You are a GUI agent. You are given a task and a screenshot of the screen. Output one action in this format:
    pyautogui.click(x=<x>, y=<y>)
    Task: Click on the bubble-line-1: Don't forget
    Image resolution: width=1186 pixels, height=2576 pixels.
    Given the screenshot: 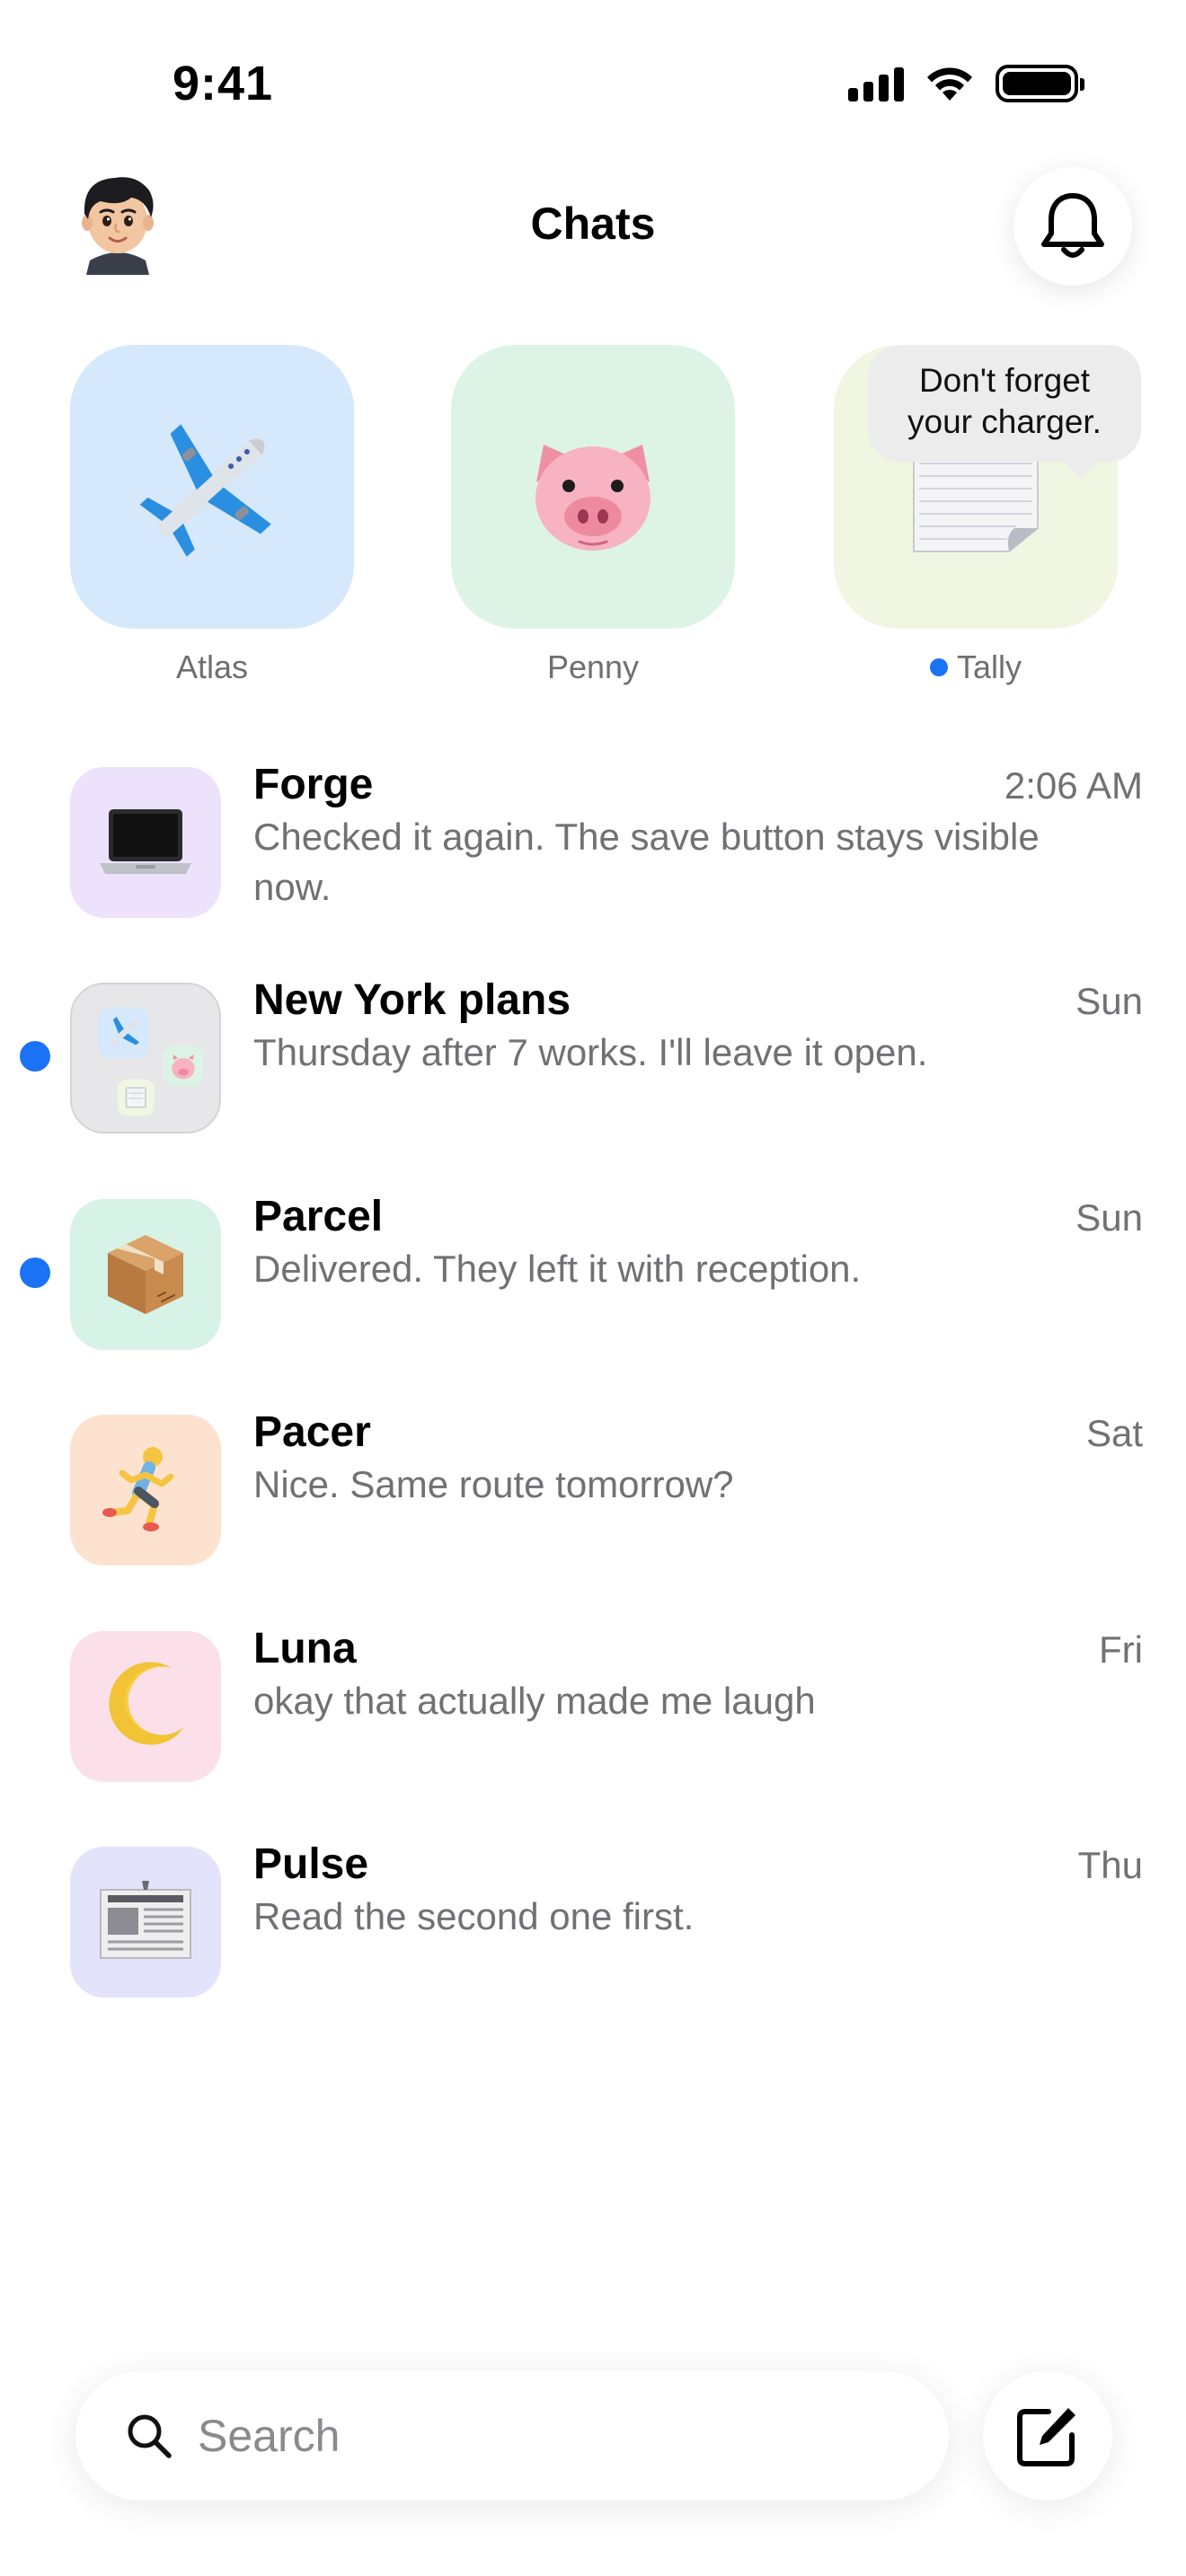 What is the action you would take?
    pyautogui.click(x=1004, y=380)
    